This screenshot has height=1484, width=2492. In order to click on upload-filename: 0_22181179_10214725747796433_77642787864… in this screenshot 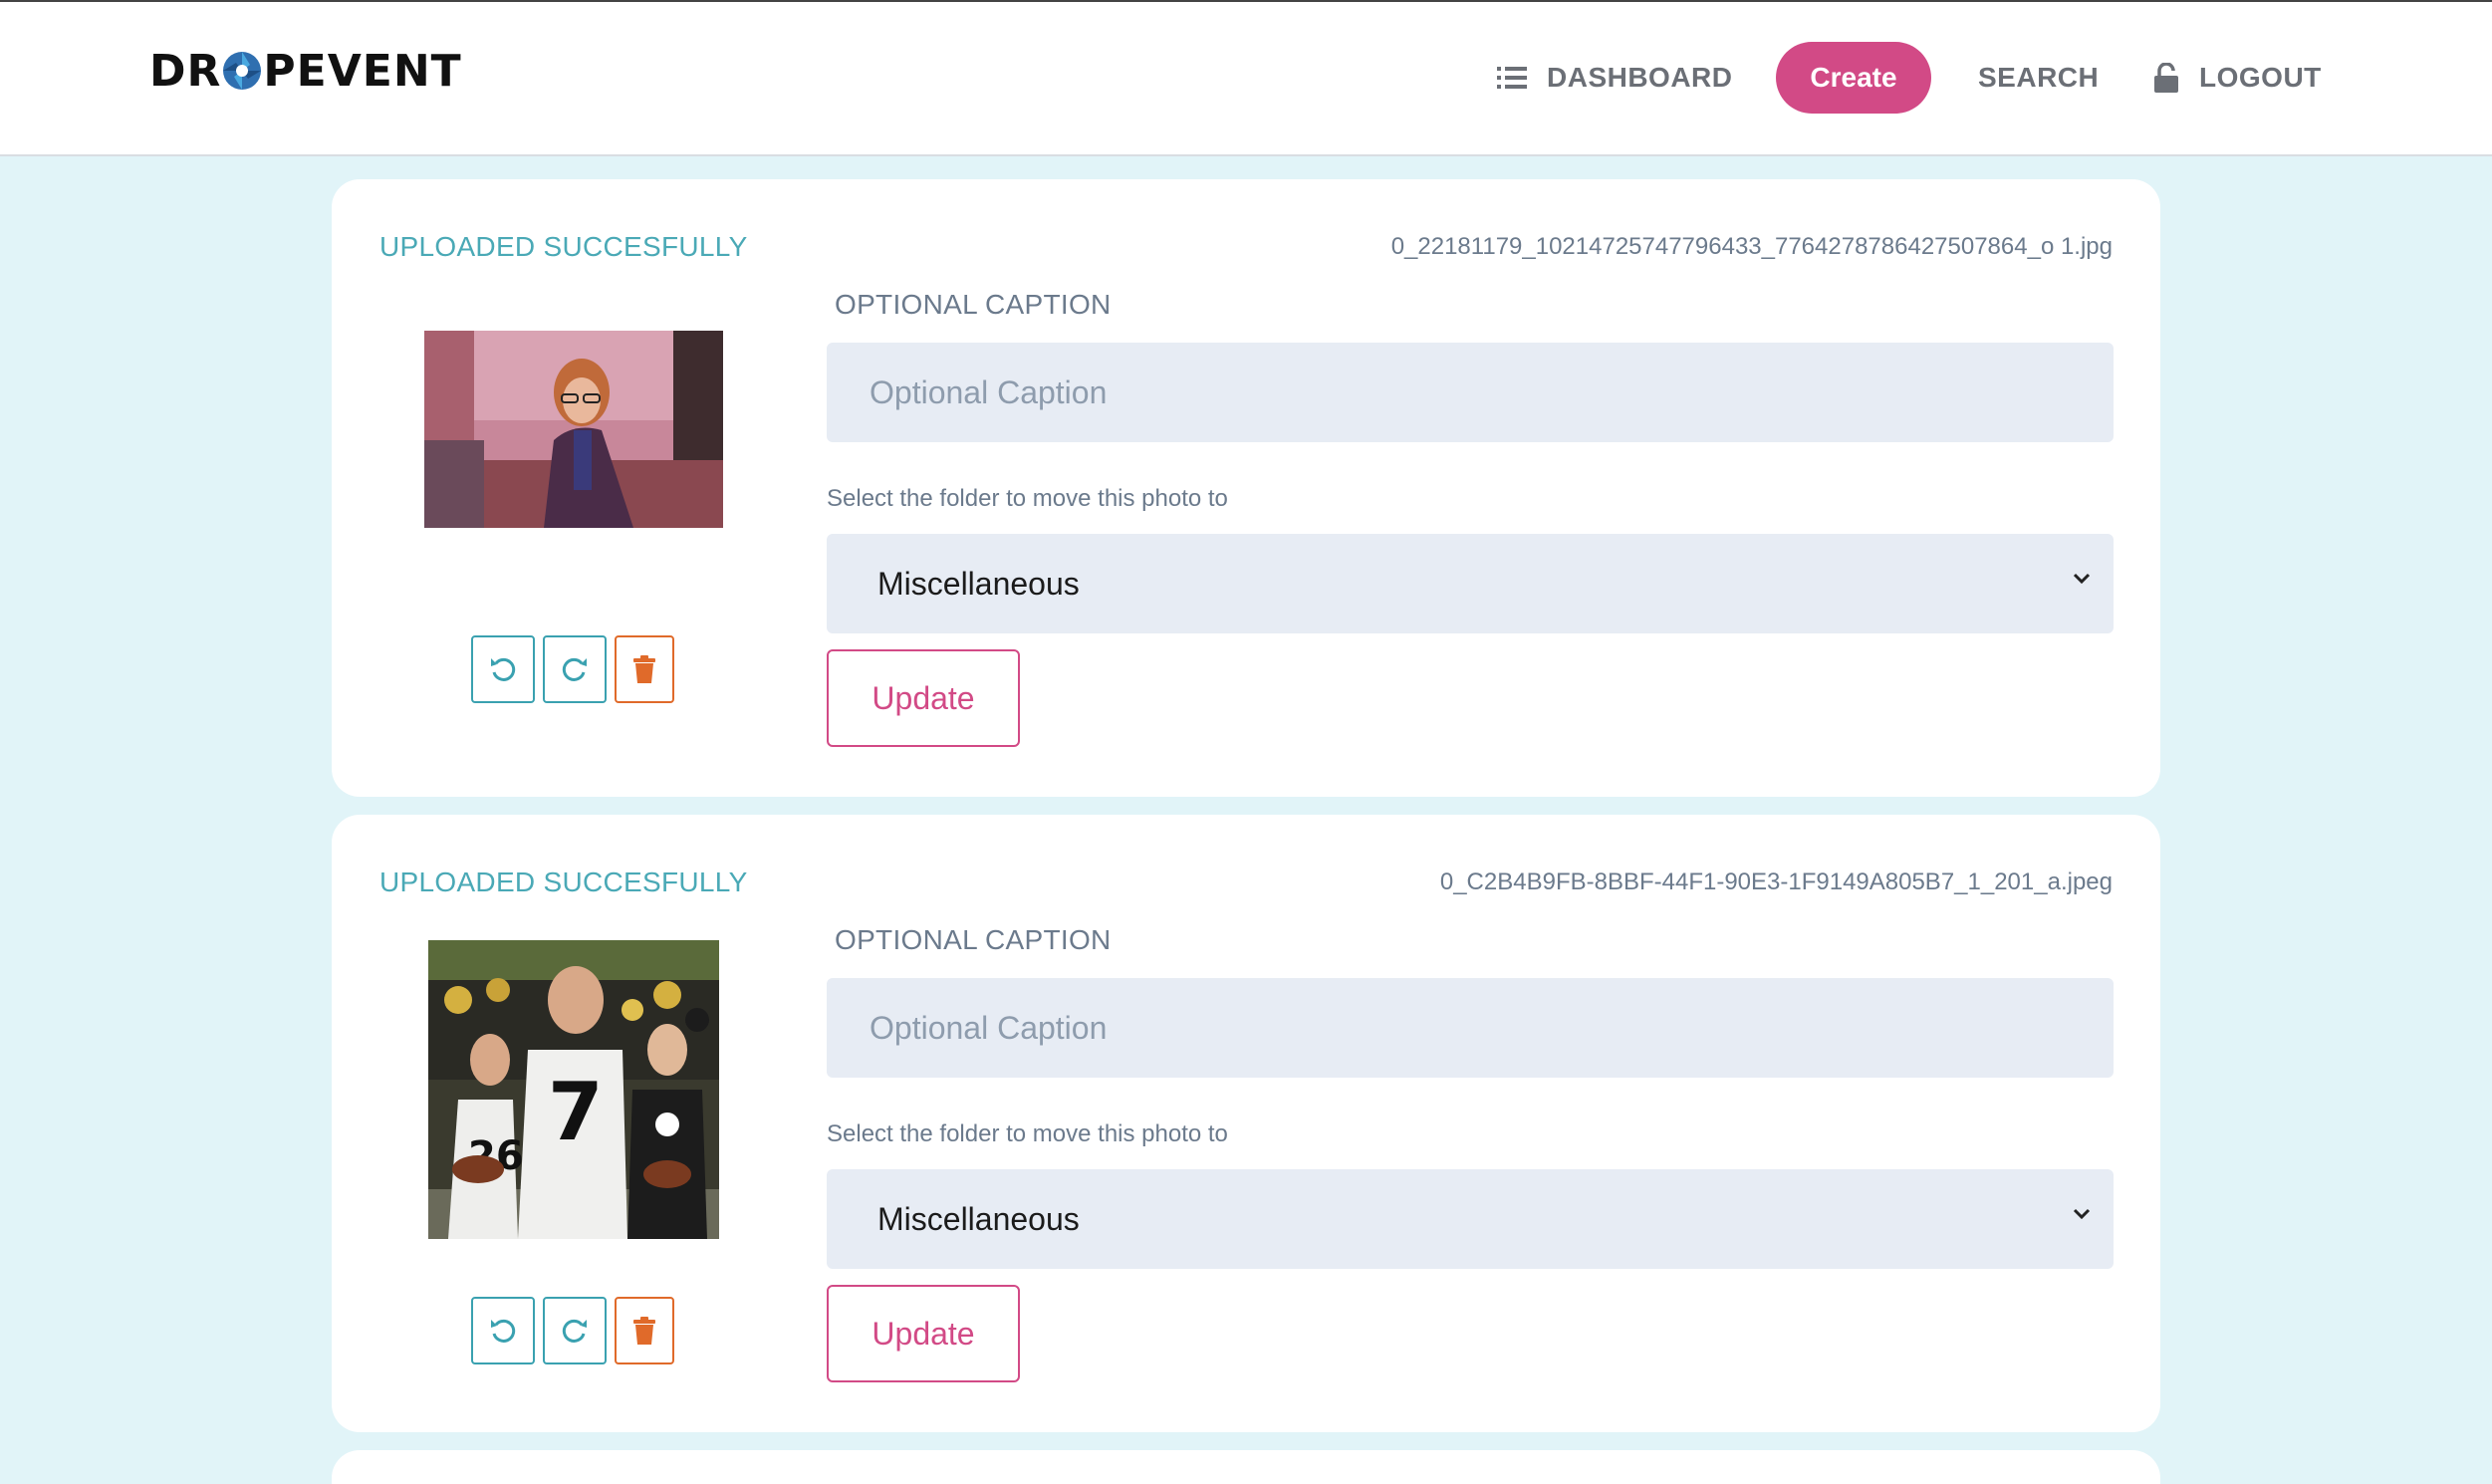, I will do `click(1751, 246)`.